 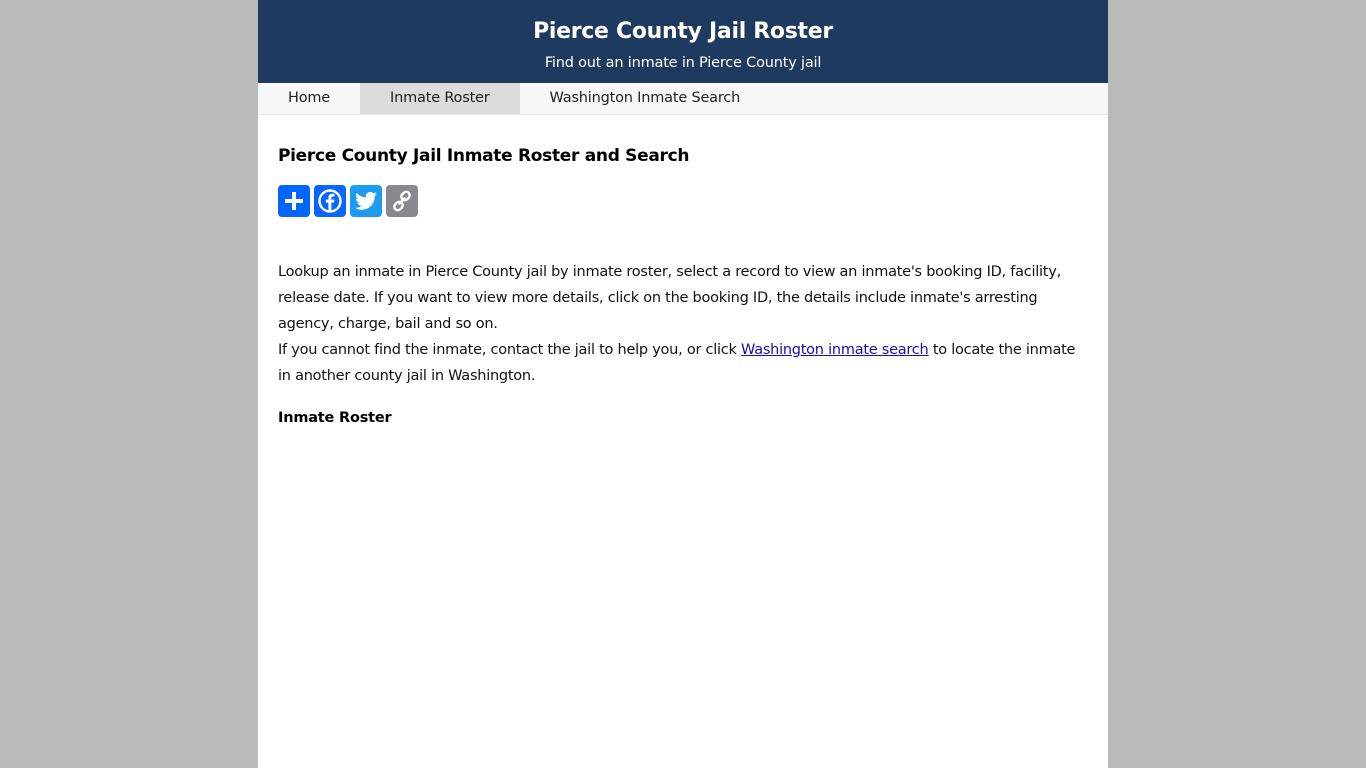 I want to click on share-facebook-button, so click(x=330, y=201).